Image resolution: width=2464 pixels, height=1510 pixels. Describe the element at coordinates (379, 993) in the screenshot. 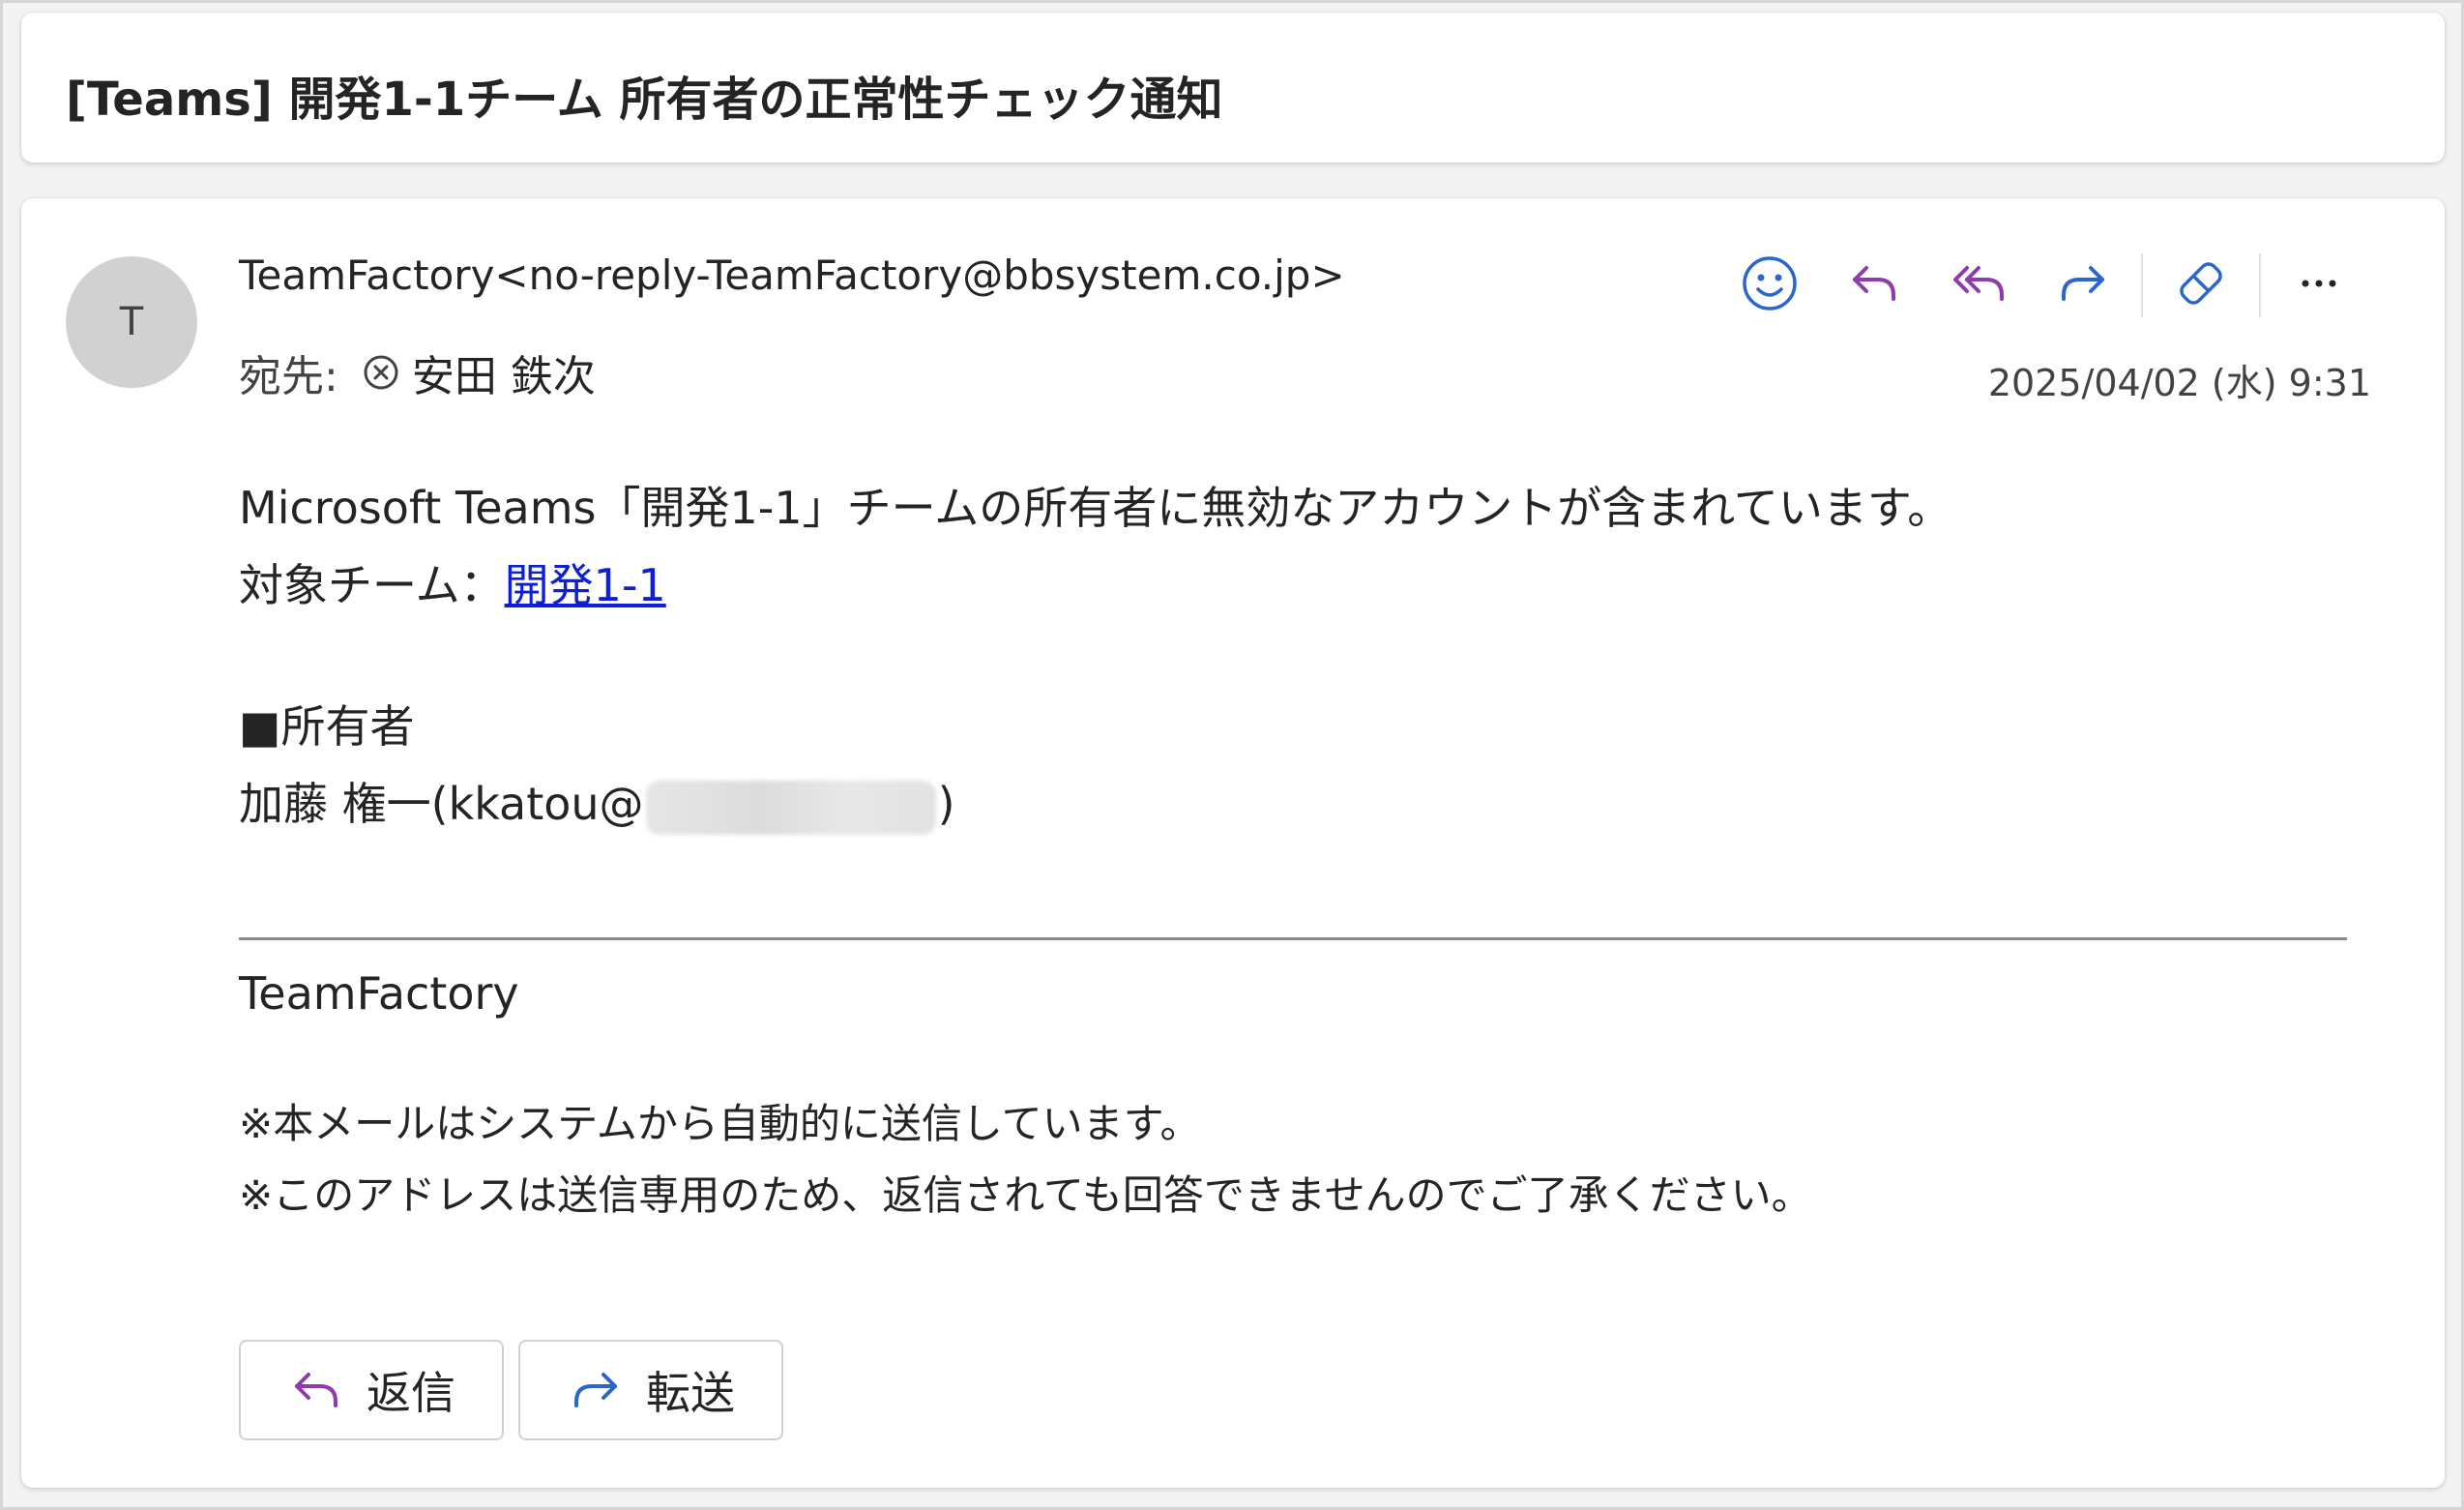

I see `signature-name: TeamFactory` at that location.